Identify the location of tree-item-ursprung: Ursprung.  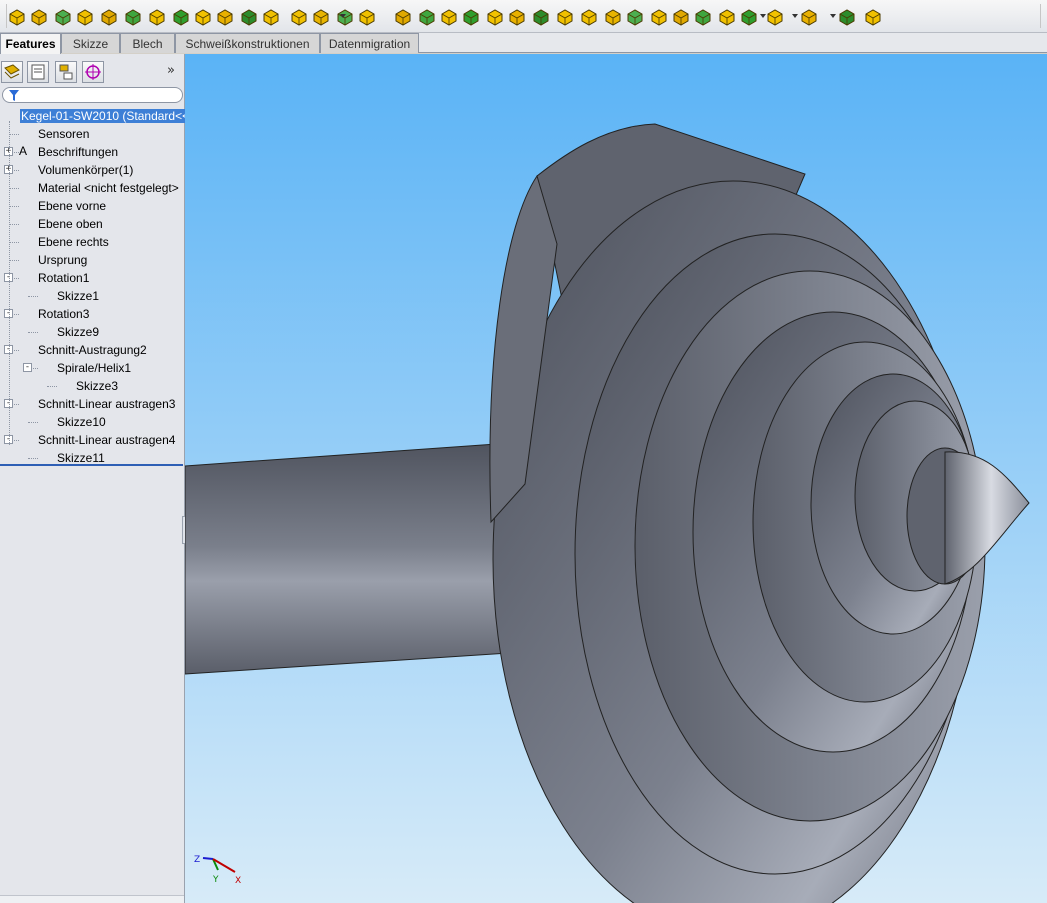
(53, 260).